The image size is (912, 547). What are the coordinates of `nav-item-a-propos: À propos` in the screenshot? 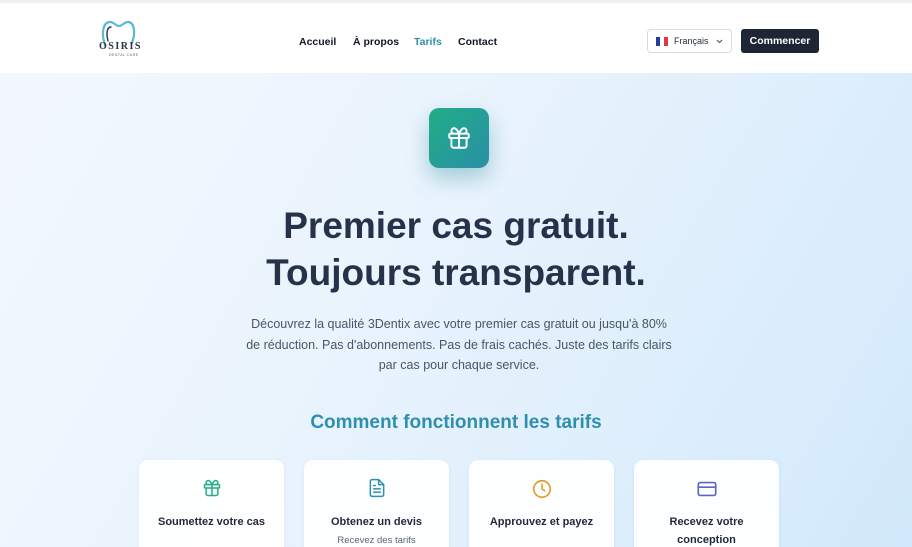 It's located at (376, 42).